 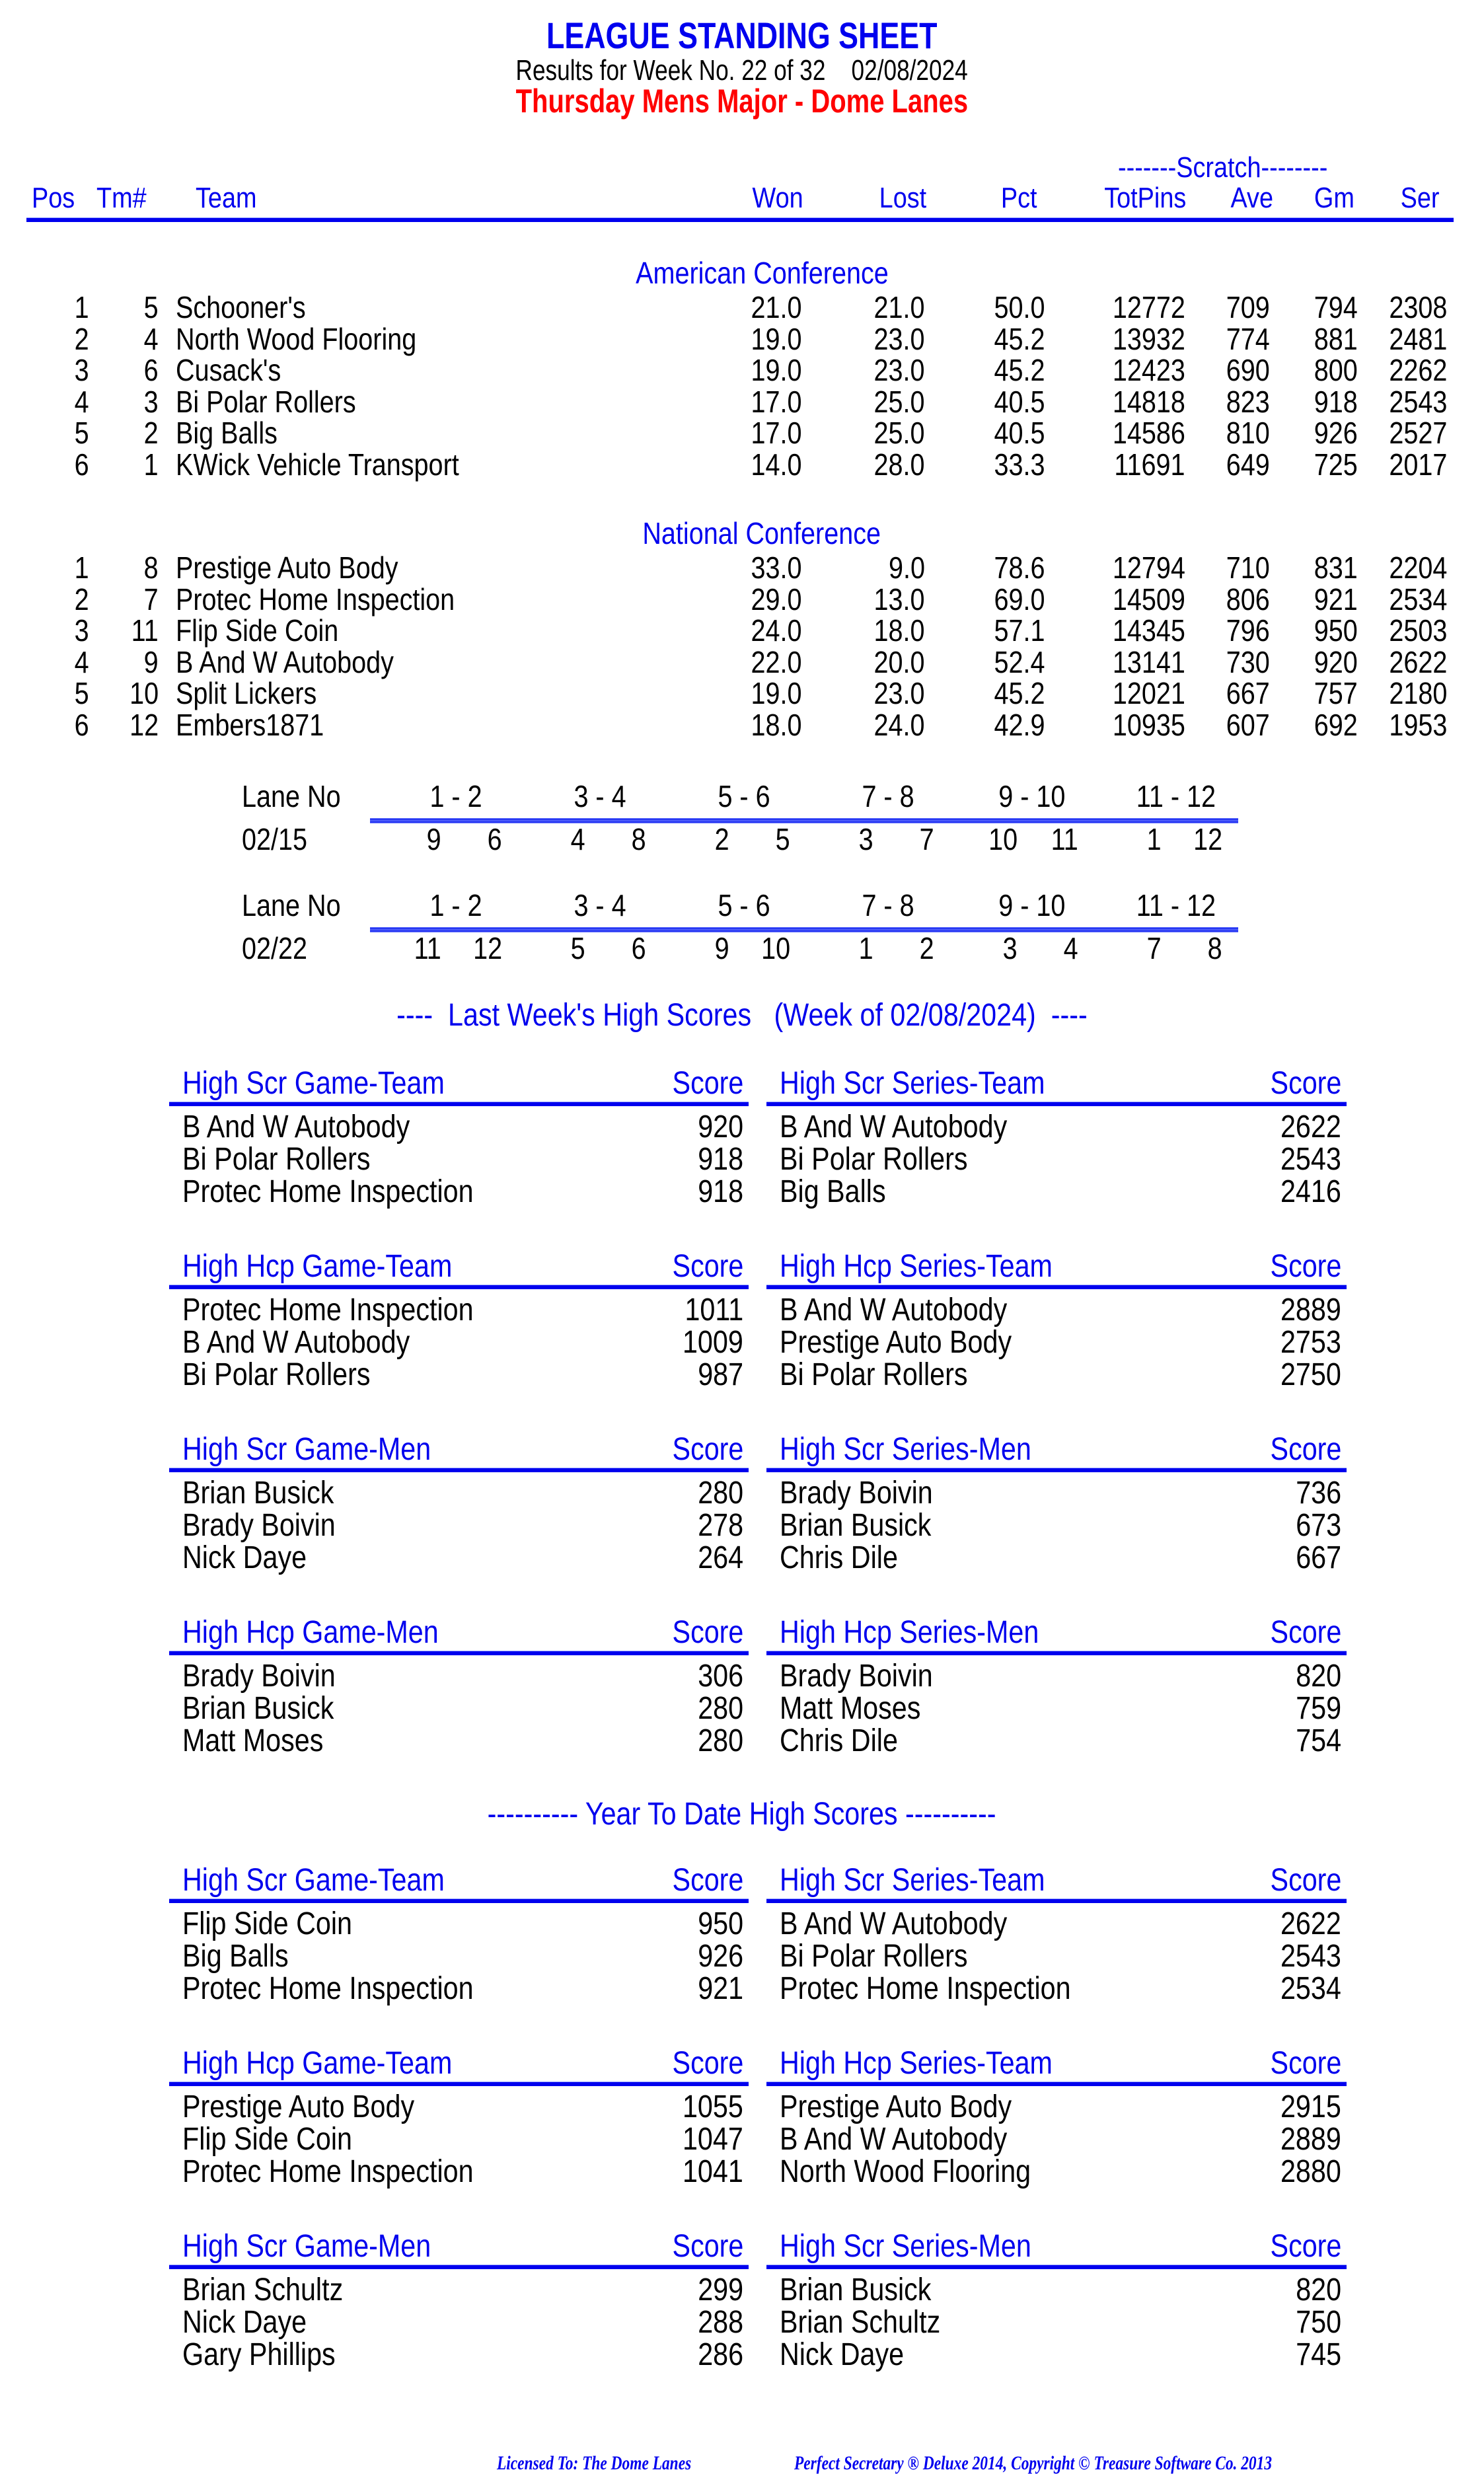 What do you see at coordinates (1143, 630) in the screenshot?
I see `totpins-cell: 14345` at bounding box center [1143, 630].